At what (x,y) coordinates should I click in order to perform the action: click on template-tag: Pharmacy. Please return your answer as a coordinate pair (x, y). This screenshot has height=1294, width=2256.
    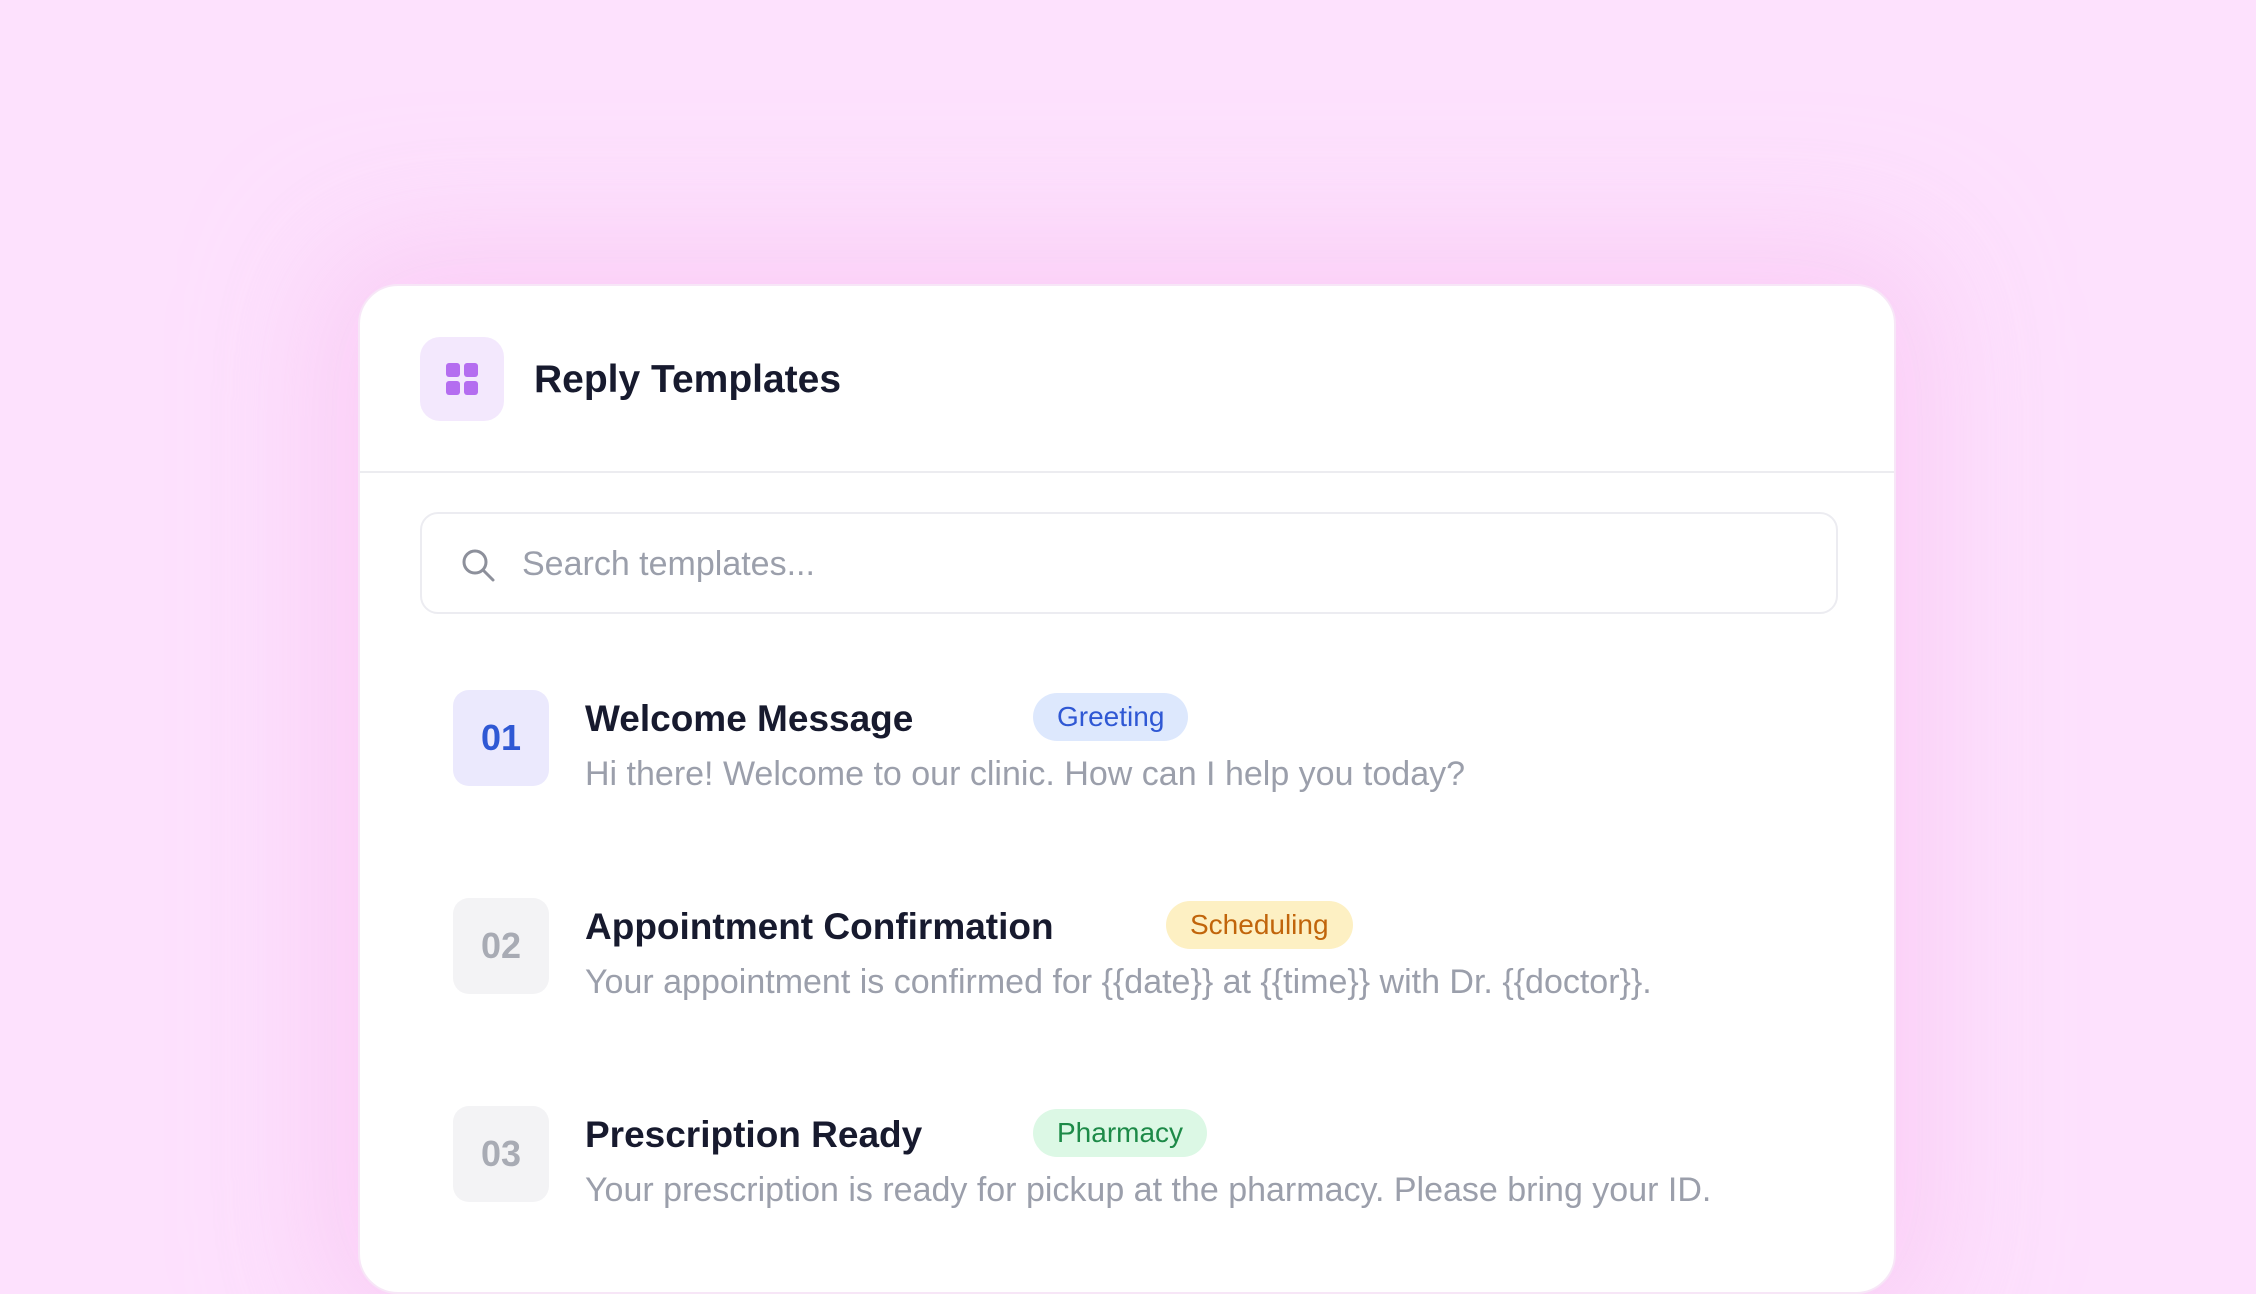
    Looking at the image, I should click on (1120, 1133).